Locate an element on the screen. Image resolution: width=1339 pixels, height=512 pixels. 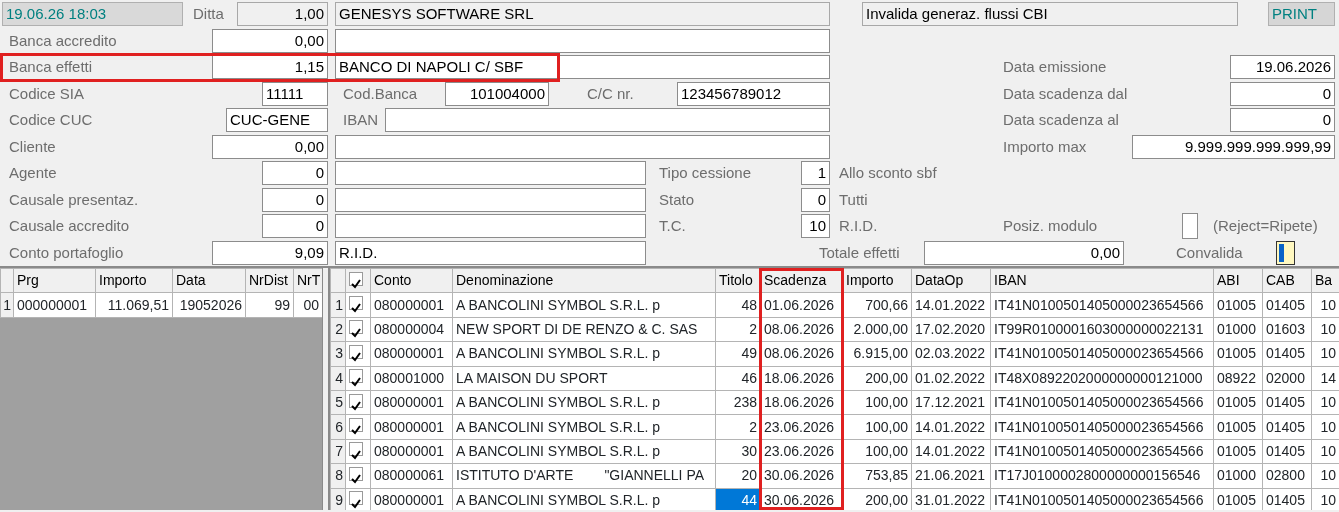
table-cell: 2.000,00 is located at coordinates (877, 329).